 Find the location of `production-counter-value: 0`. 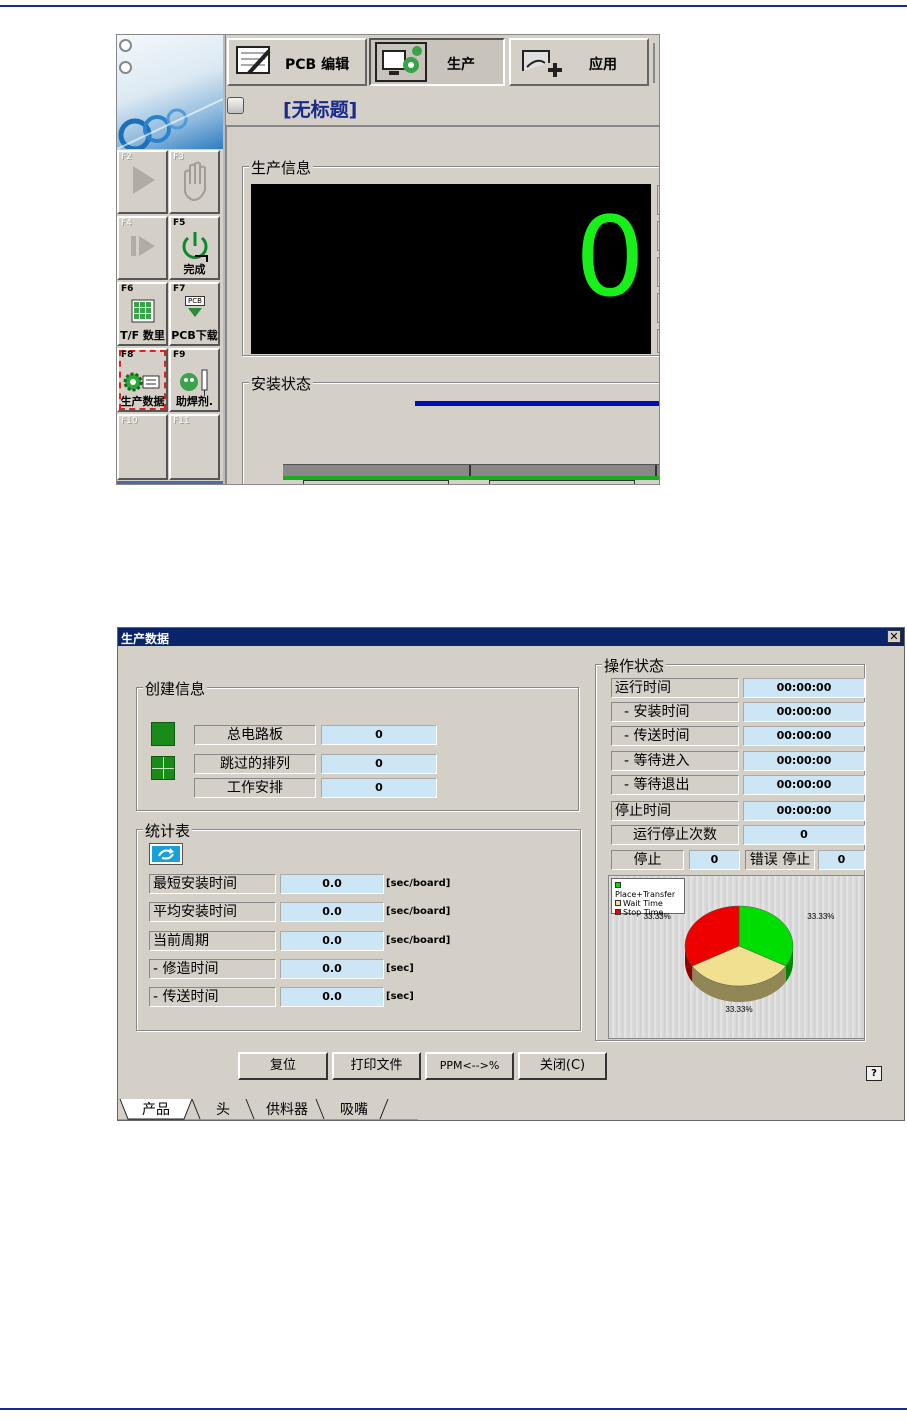

production-counter-value: 0 is located at coordinates (610, 257).